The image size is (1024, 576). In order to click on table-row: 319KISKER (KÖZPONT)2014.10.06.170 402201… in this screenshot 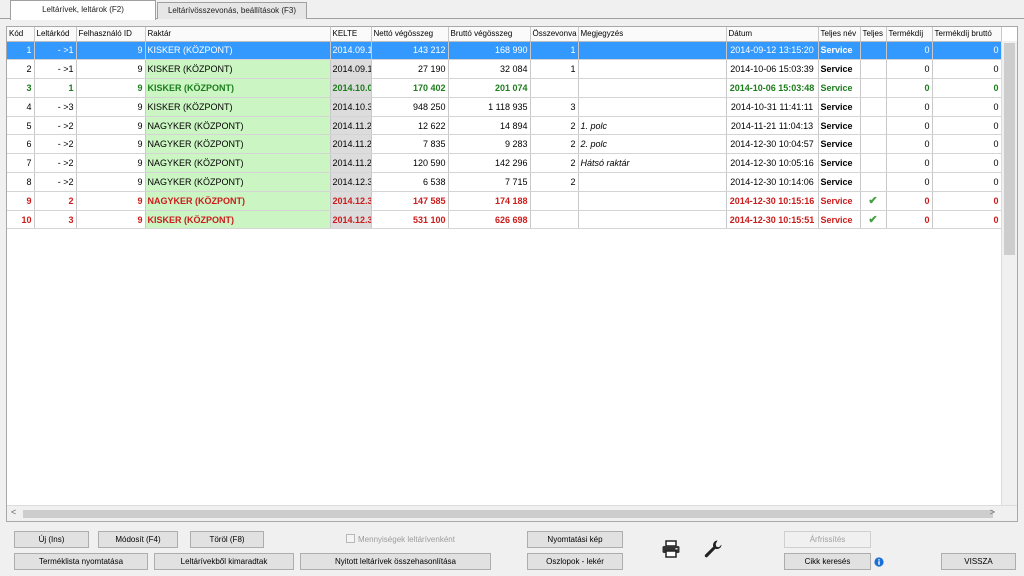, I will do `click(504, 88)`.